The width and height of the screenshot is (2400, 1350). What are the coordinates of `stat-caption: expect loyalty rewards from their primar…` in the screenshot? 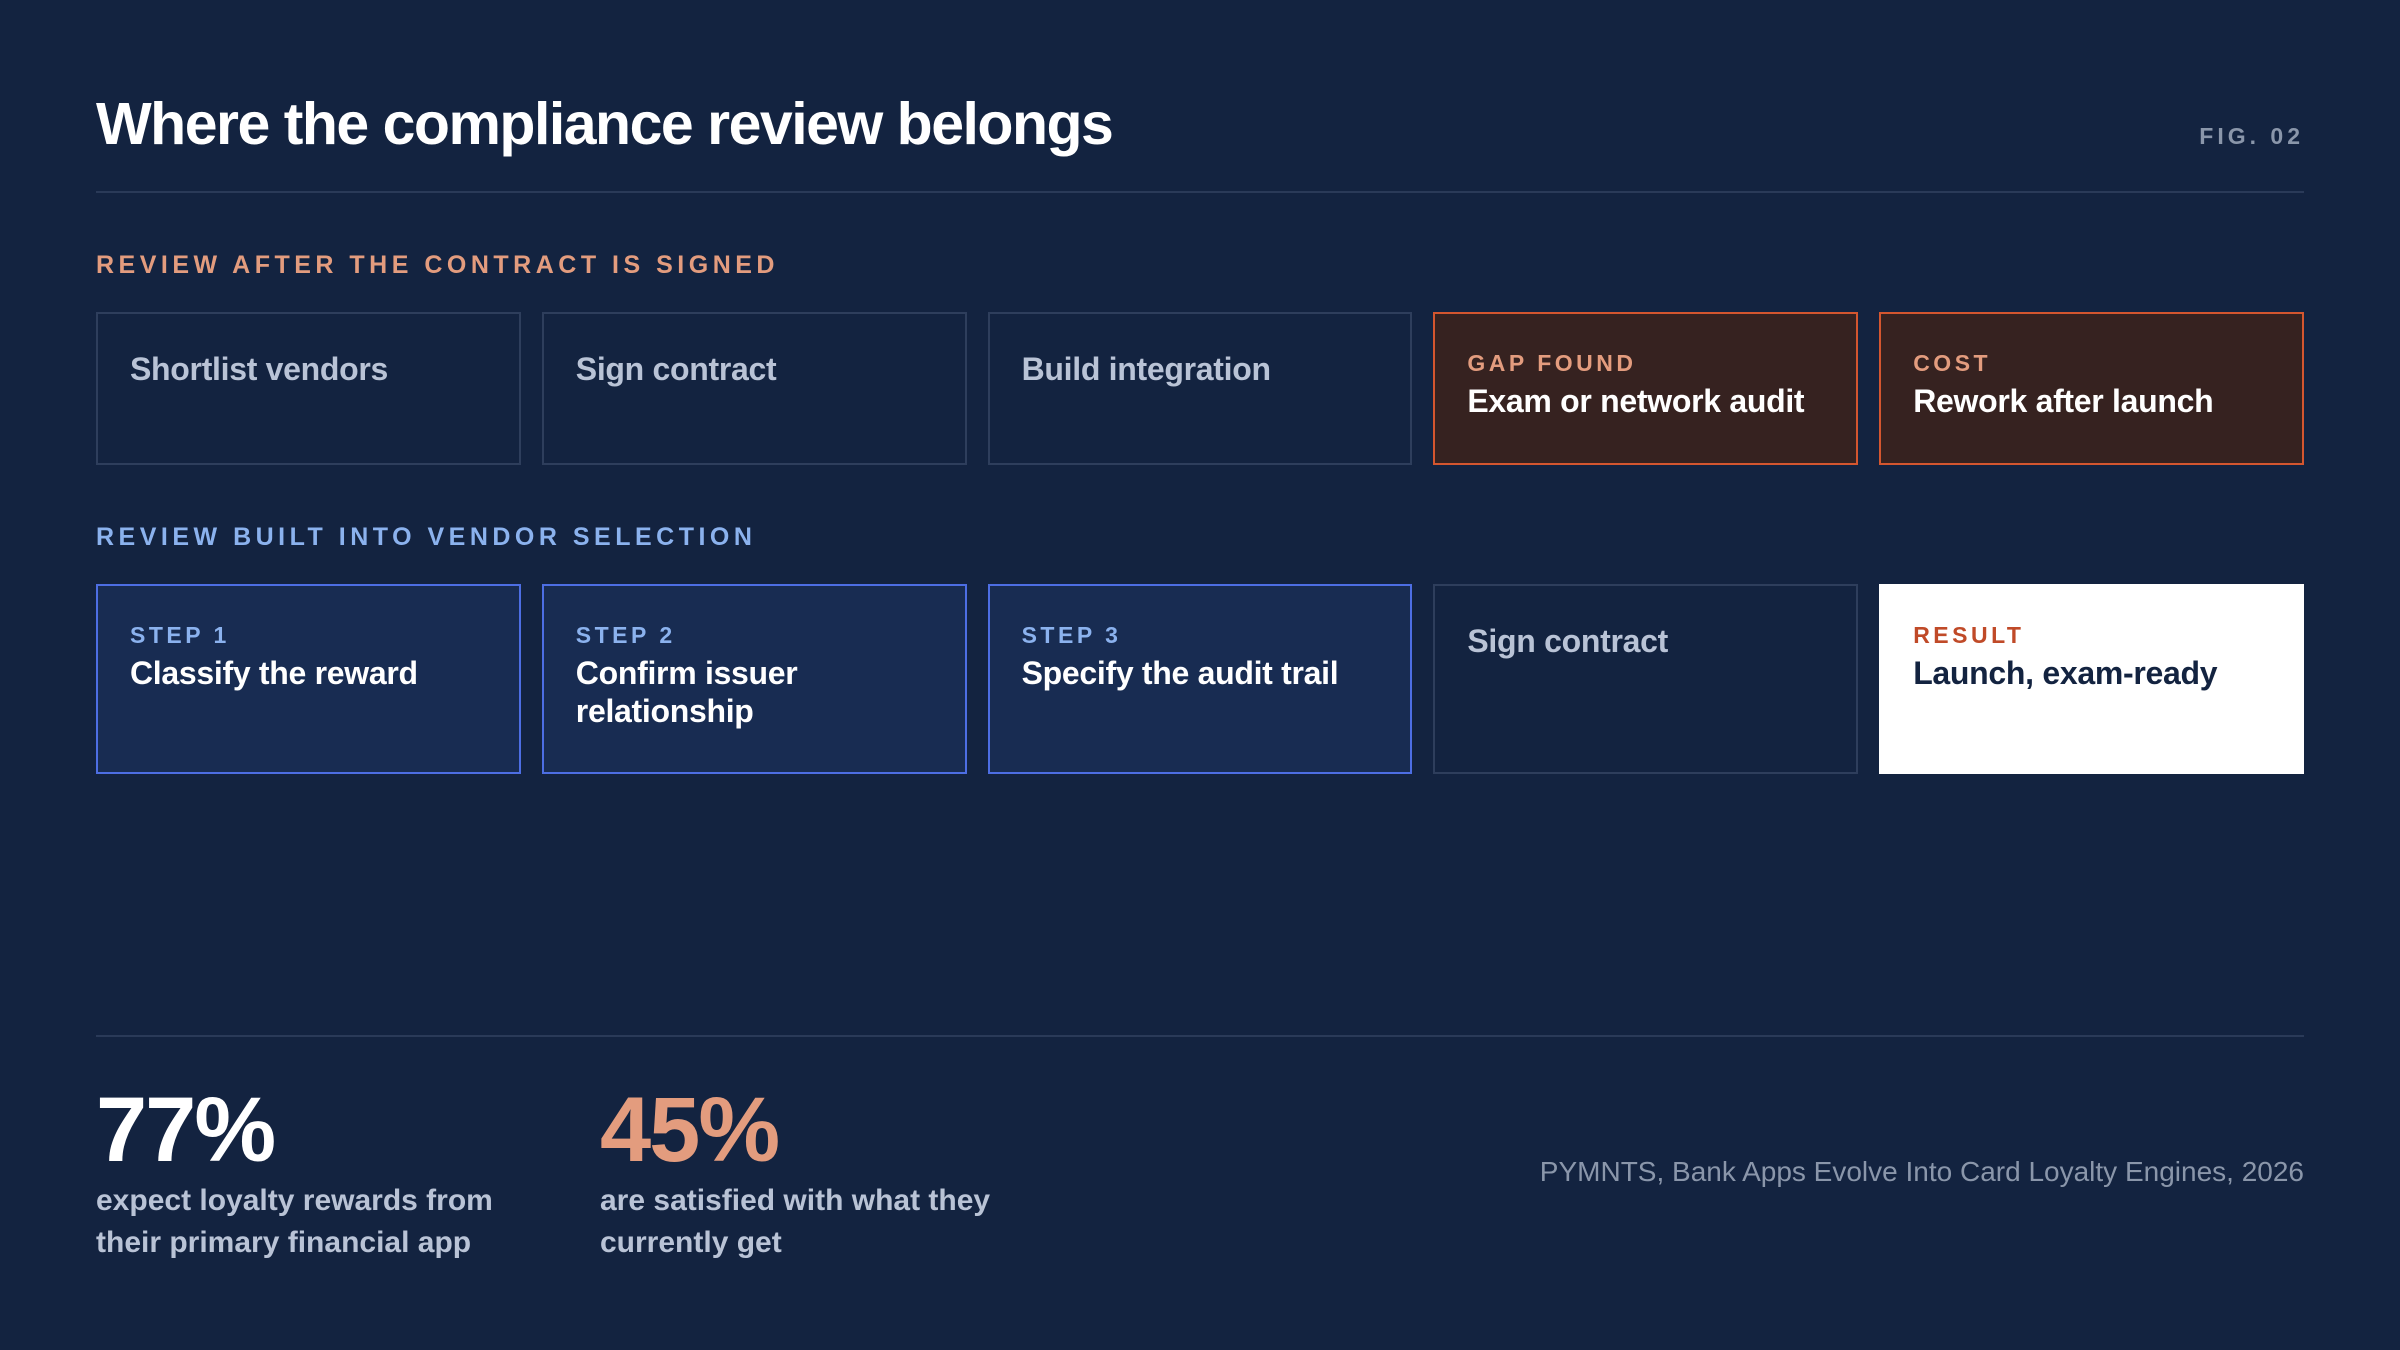 It's located at (294, 1221).